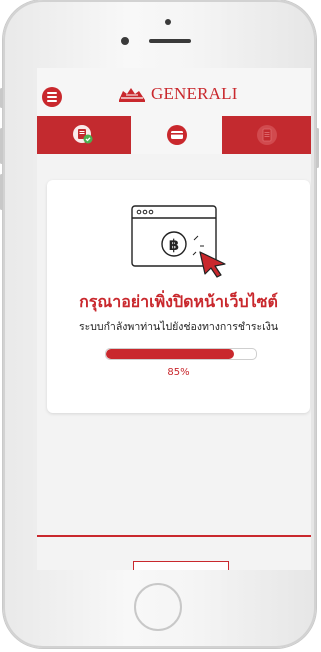  I want to click on document-check-icon, so click(82, 134).